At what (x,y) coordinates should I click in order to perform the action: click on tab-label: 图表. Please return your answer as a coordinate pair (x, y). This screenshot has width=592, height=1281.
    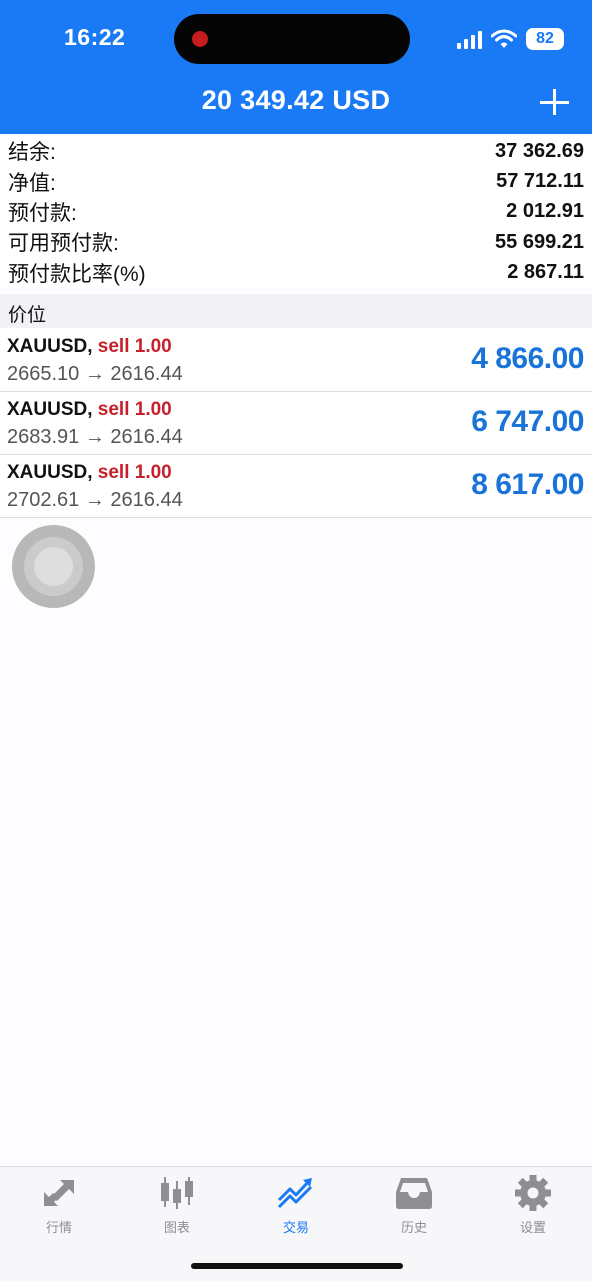
    Looking at the image, I should click on (176, 1227).